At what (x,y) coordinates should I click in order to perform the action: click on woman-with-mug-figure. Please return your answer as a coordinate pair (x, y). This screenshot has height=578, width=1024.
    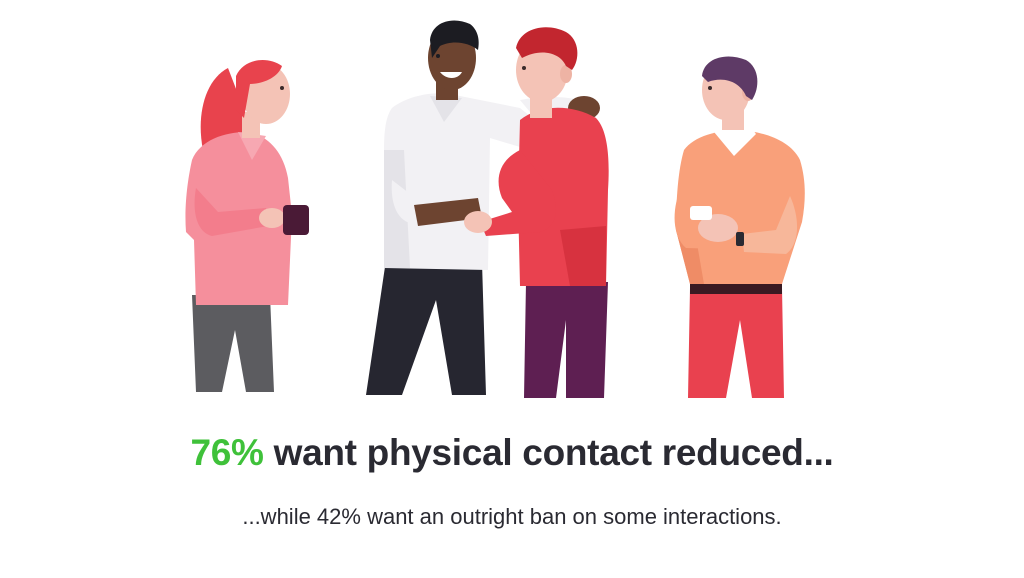
    Looking at the image, I should click on (247, 226).